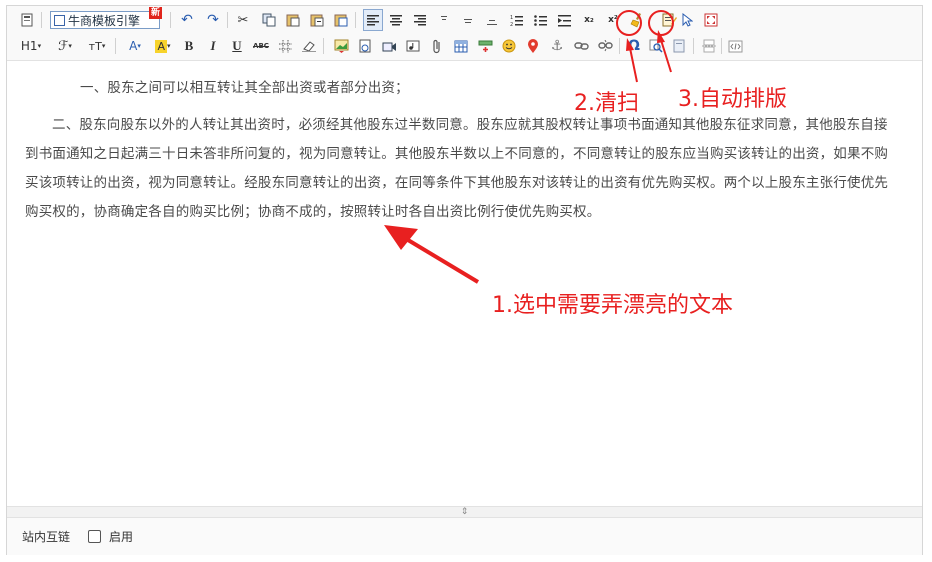 This screenshot has width=932, height=562. I want to click on insert-row-icon, so click(485, 46).